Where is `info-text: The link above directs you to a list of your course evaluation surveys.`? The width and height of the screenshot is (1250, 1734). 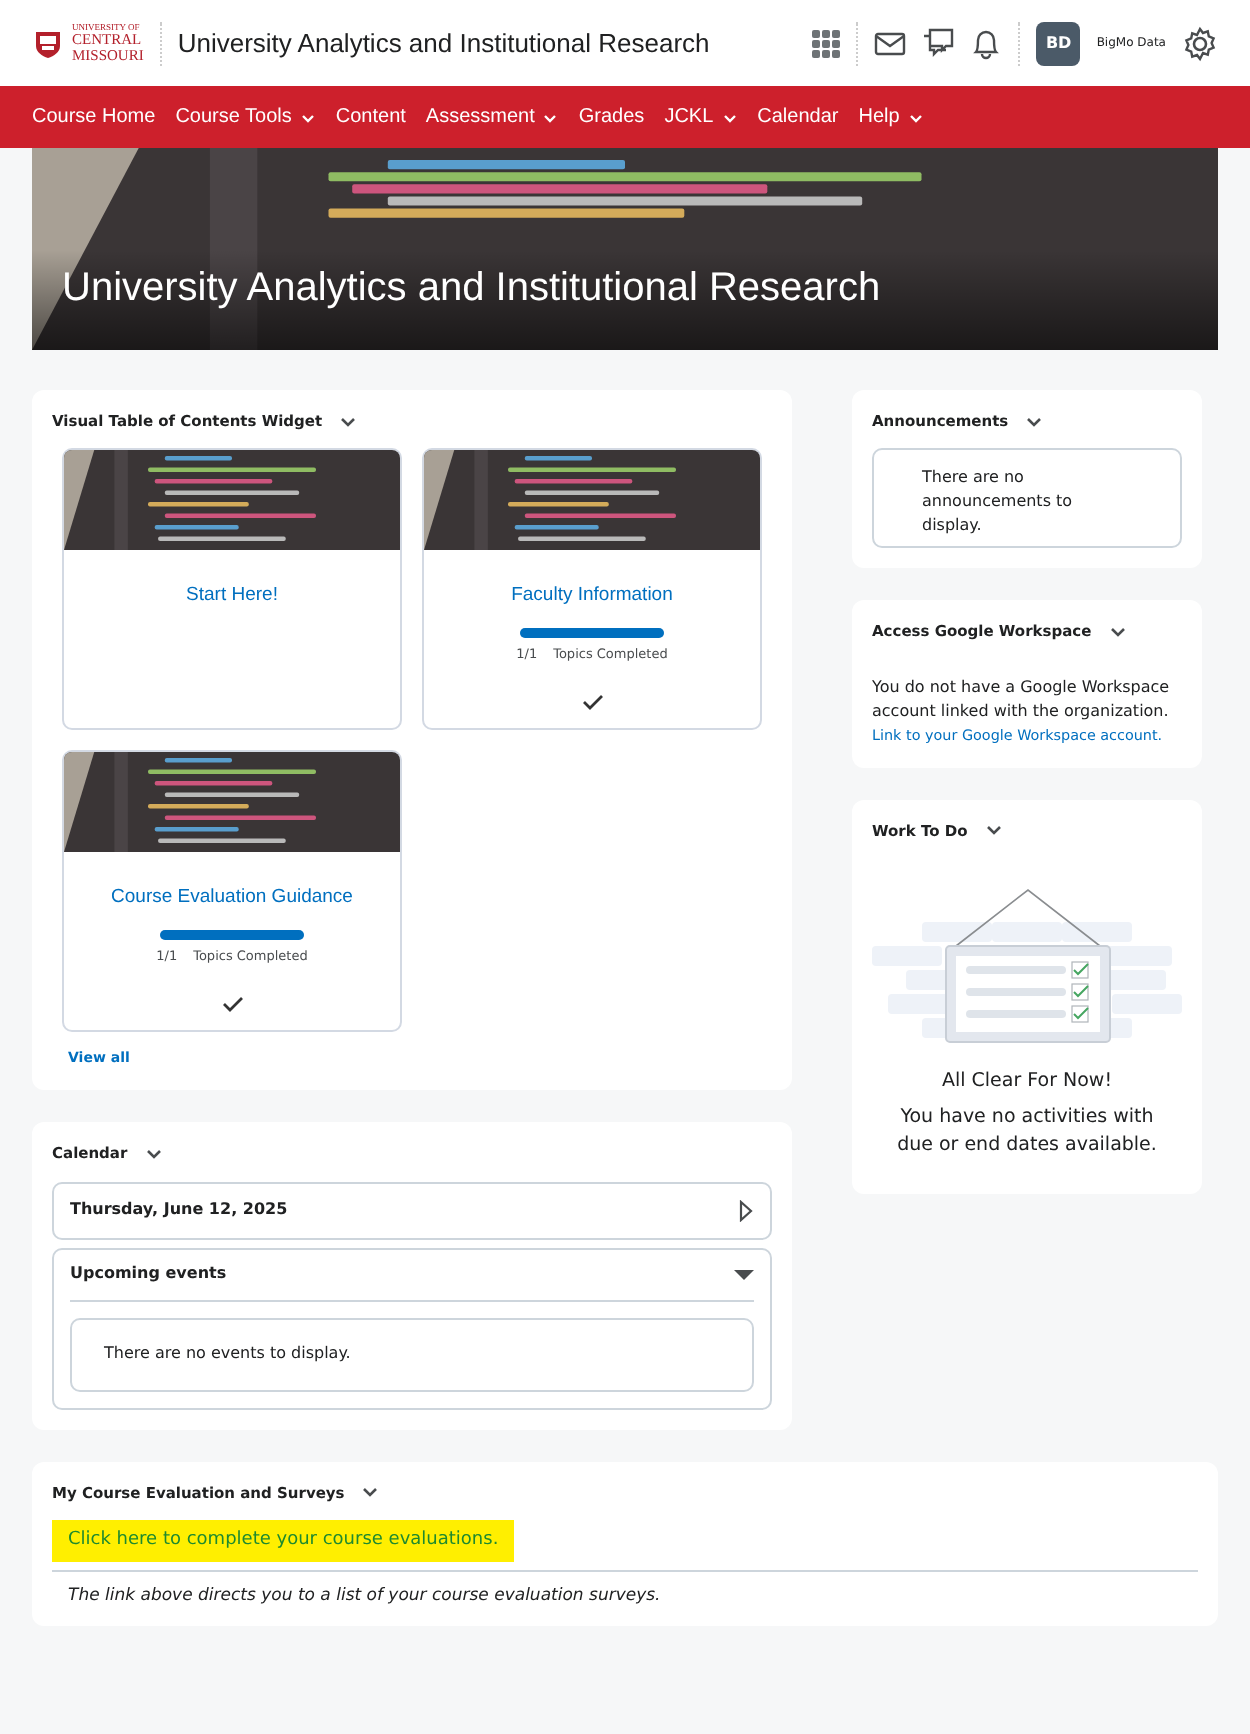
info-text: The link above directs you to a list of your course evaluation surveys. is located at coordinates (364, 1597).